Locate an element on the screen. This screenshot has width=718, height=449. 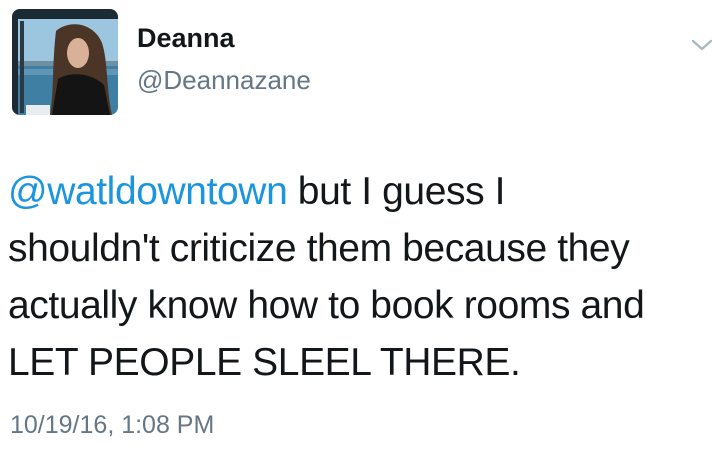
tweet-text-line-4: LET PEOPLE SLEEL THERE. is located at coordinates (264, 362).